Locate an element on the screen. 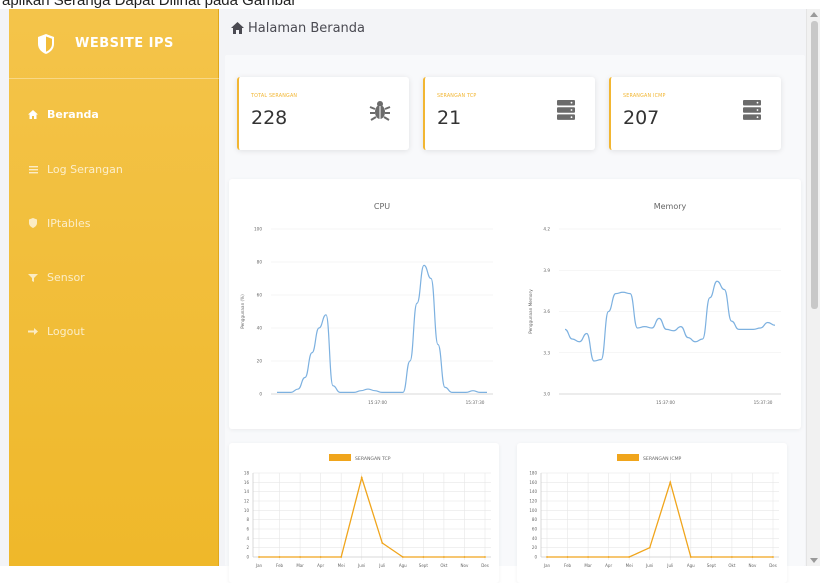 This screenshot has height=583, width=820. sidebar-item-log-serangan: Log Serangan is located at coordinates (114, 169).